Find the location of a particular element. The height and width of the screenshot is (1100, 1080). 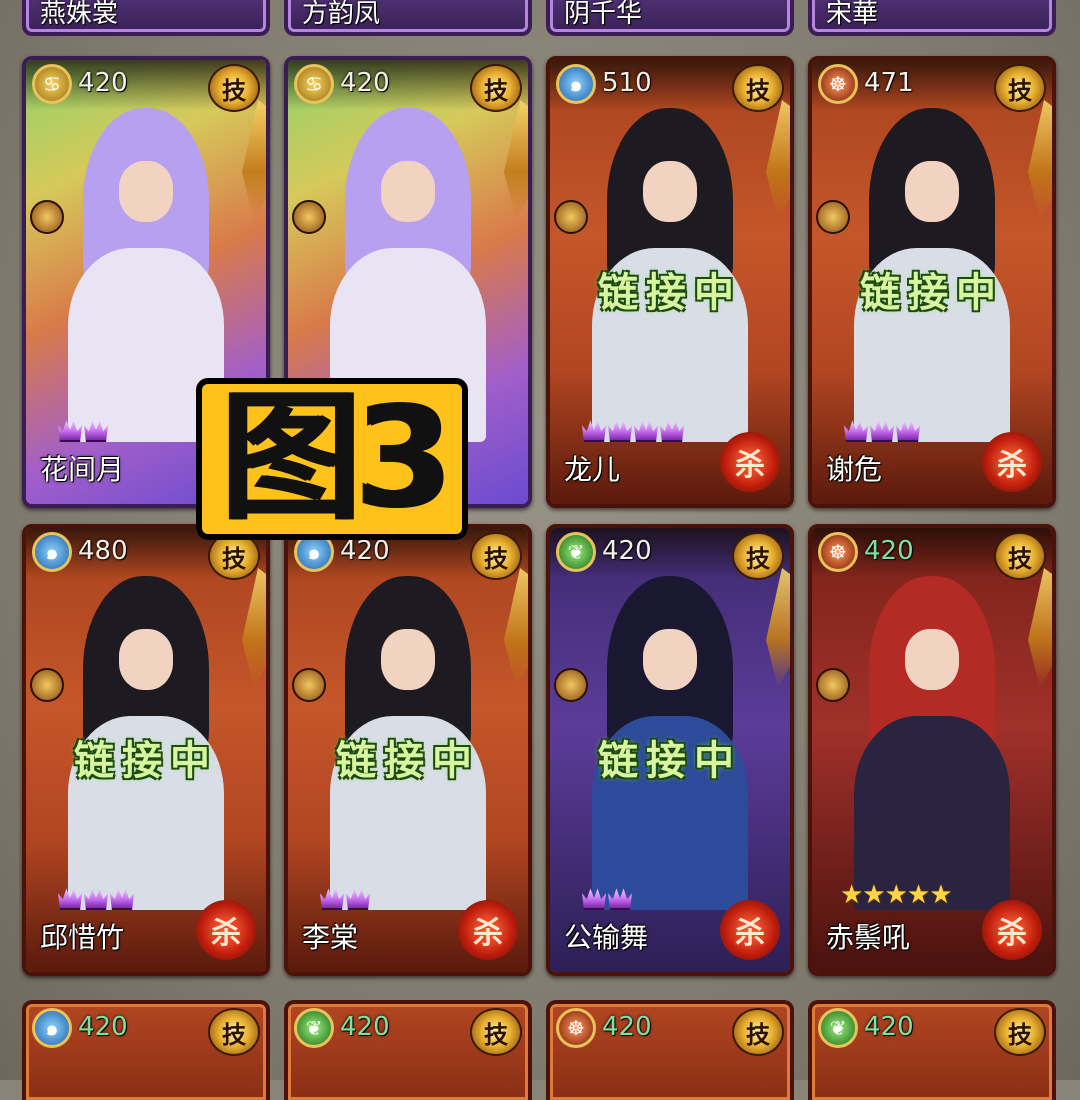

hero-card: ☸ 420 技 ★★★★★ 赤鬃吼 杀 is located at coordinates (932, 750).